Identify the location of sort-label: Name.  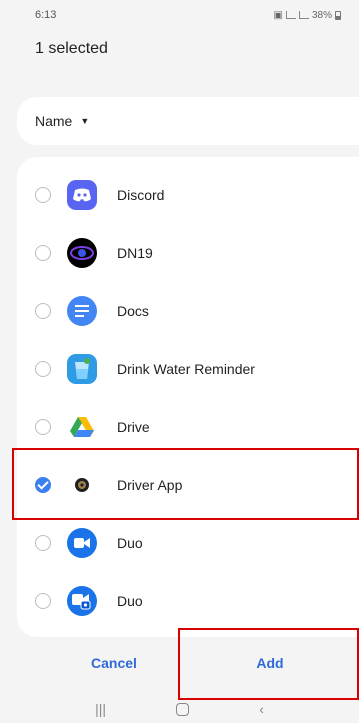
(54, 121).